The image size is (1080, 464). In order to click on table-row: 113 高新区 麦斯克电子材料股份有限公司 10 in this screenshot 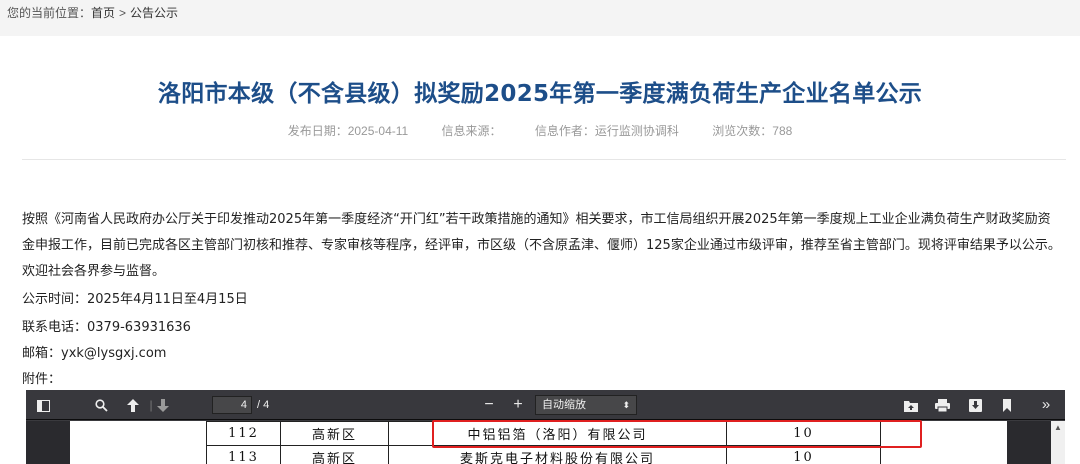, I will do `click(543, 454)`.